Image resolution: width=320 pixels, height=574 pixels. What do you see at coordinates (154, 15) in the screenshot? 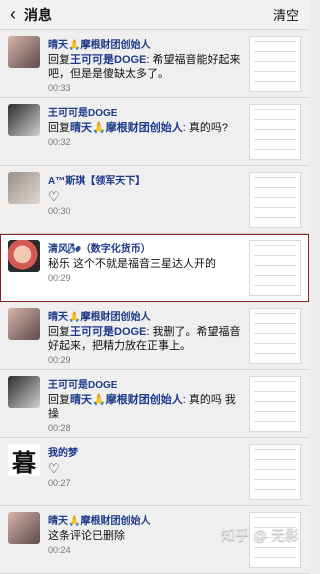
I see `top-bar: ‹ 消息 清空` at bounding box center [154, 15].